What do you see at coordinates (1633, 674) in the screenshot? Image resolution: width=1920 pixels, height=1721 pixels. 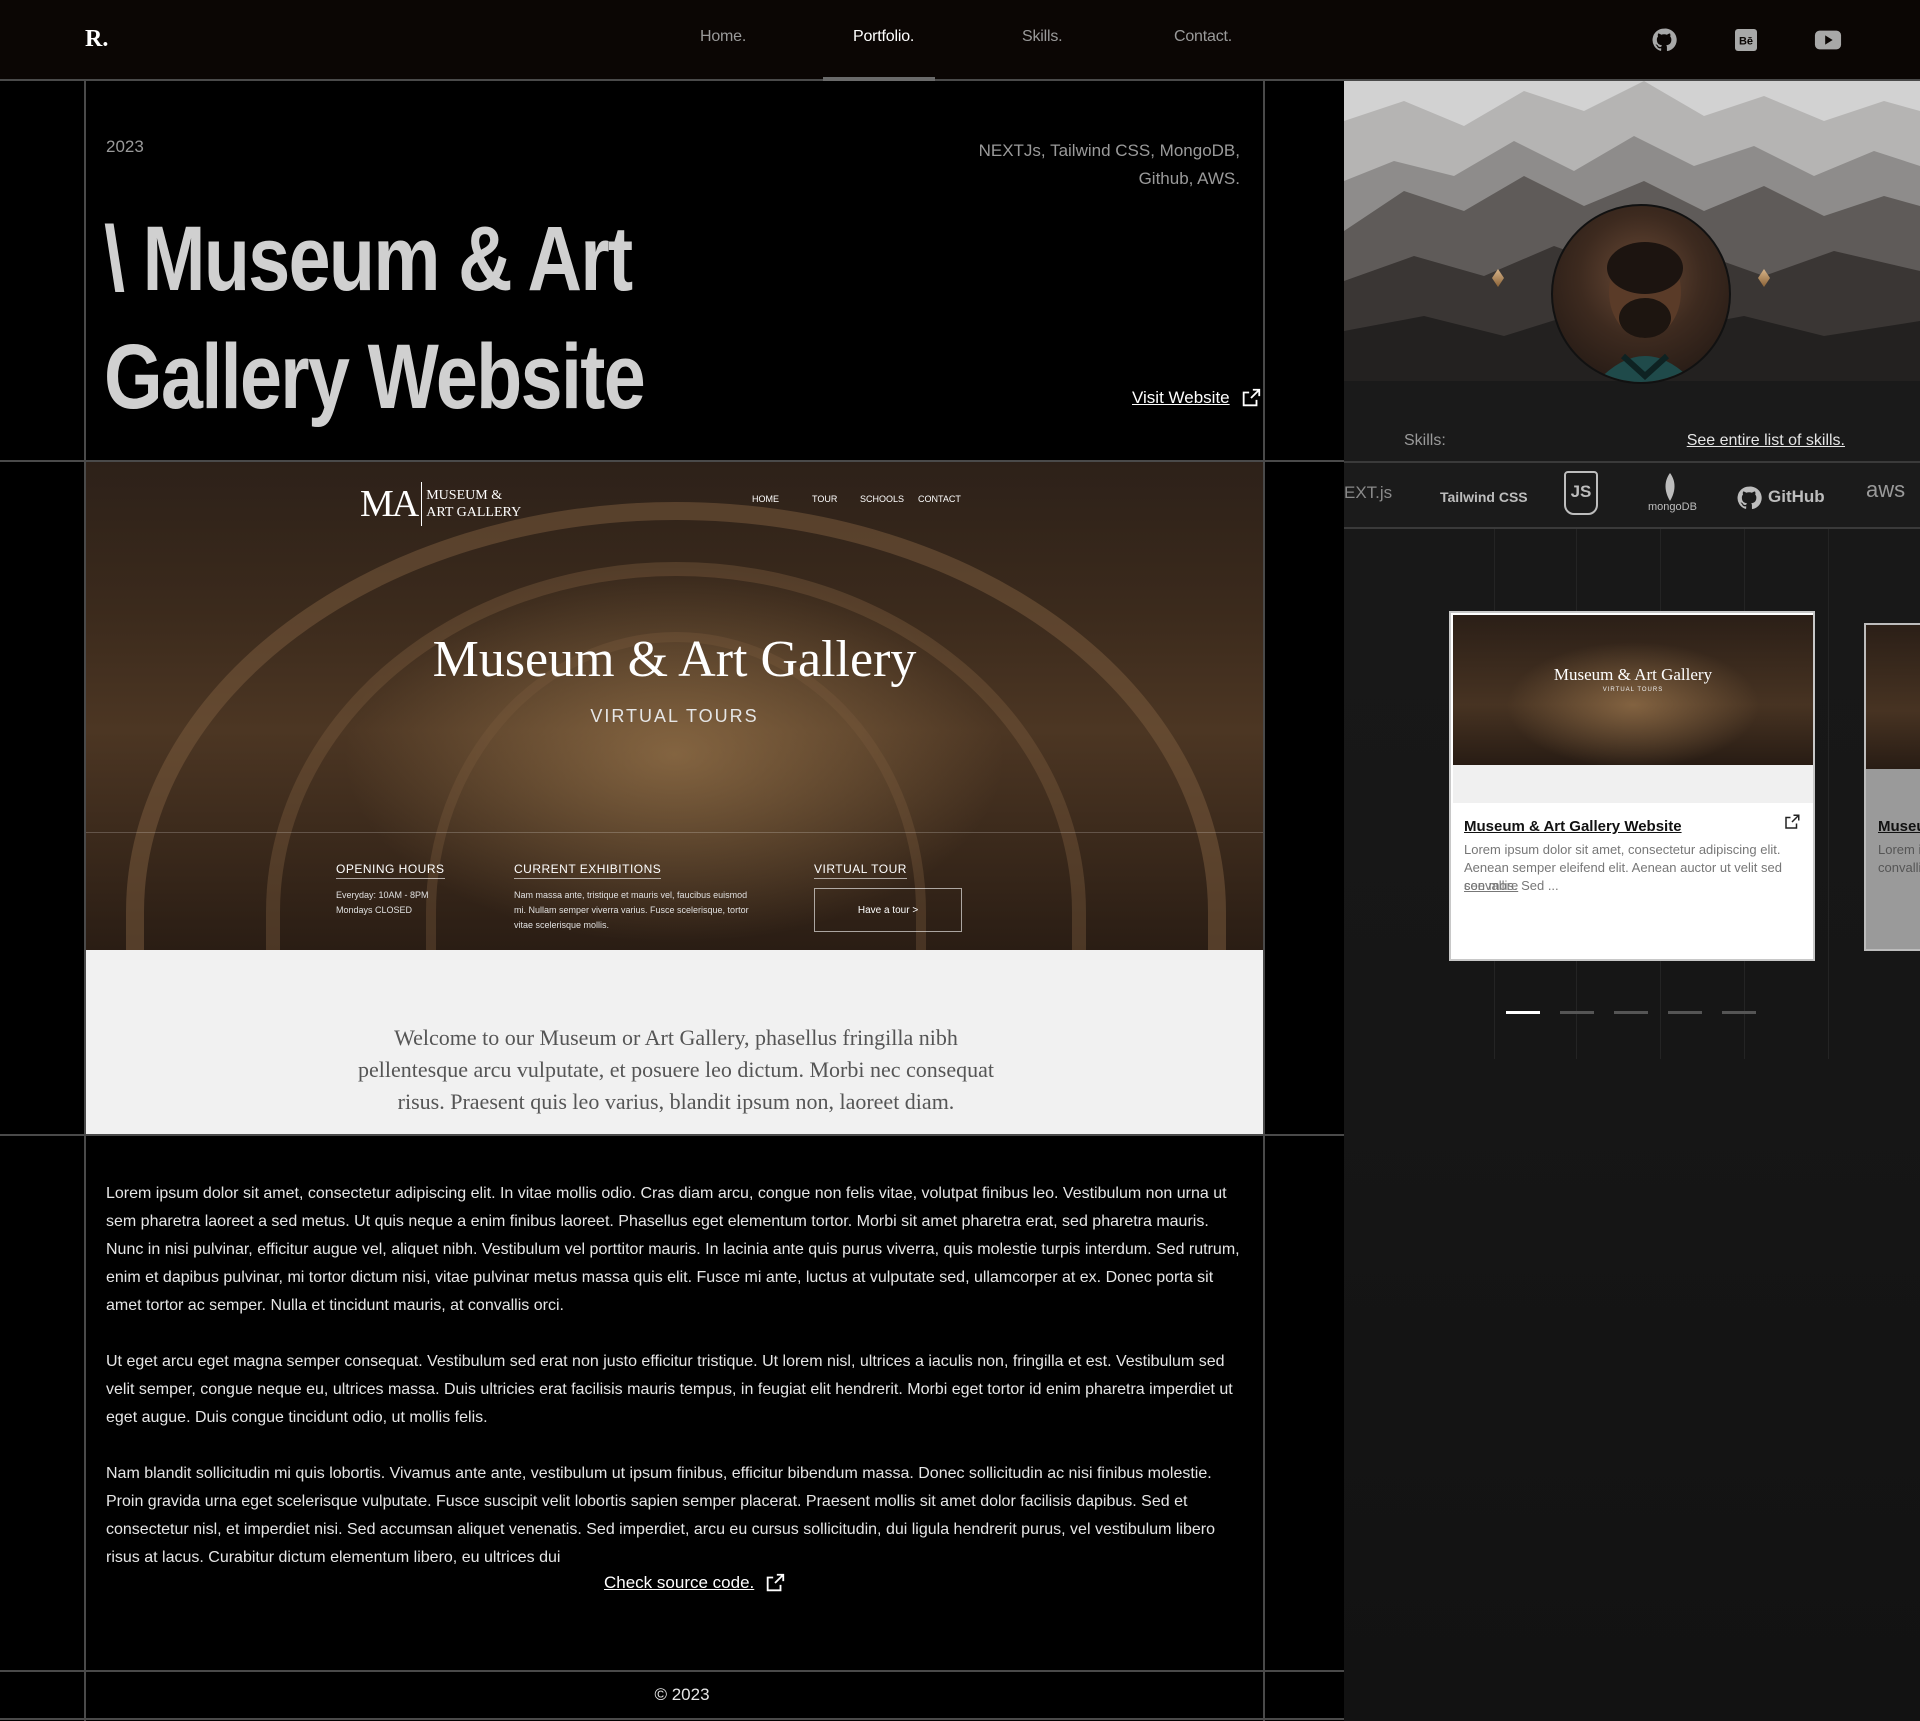 I see `card-preview-title: Museum & Art Gallery` at bounding box center [1633, 674].